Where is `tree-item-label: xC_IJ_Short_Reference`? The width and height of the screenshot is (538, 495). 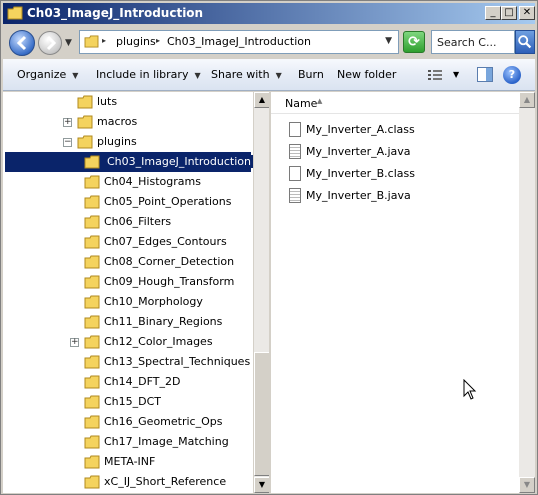 tree-item-label: xC_IJ_Short_Reference is located at coordinates (165, 481).